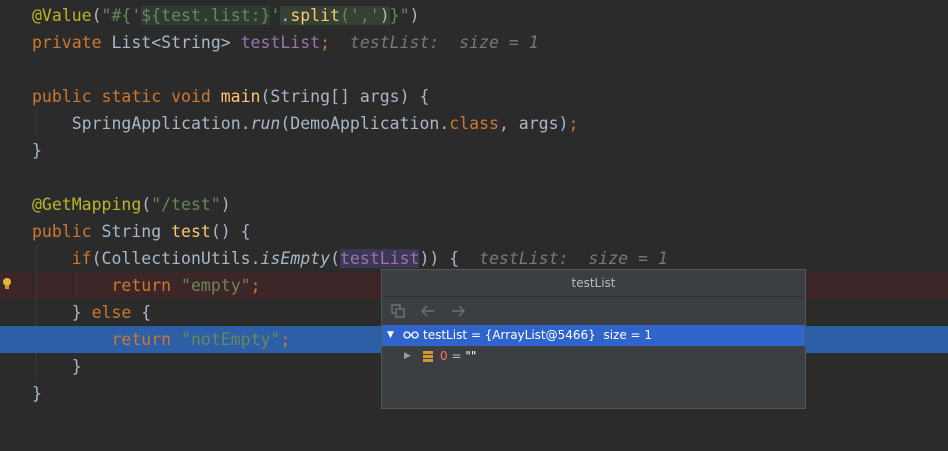 The width and height of the screenshot is (948, 451). I want to click on lightbulb-icon, so click(7, 285).